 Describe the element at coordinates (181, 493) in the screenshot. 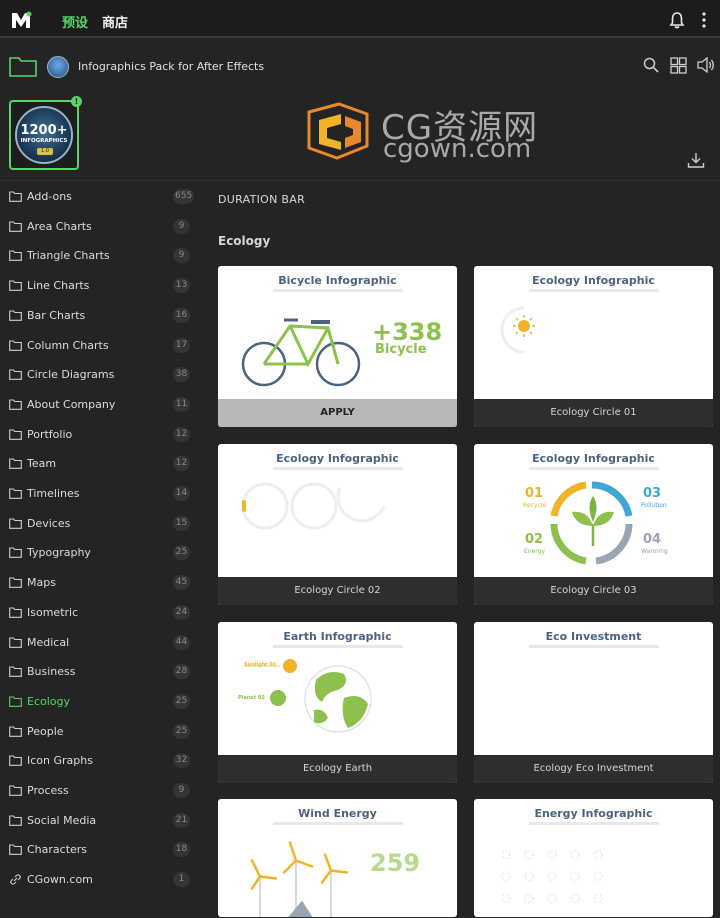

I see `sidebar-item-count: 14` at that location.